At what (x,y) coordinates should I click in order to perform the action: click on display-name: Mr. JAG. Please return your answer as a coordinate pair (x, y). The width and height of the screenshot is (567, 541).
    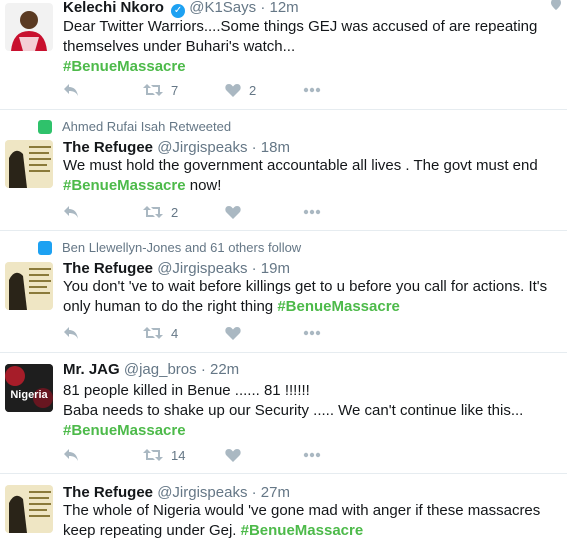
    Looking at the image, I should click on (91, 369).